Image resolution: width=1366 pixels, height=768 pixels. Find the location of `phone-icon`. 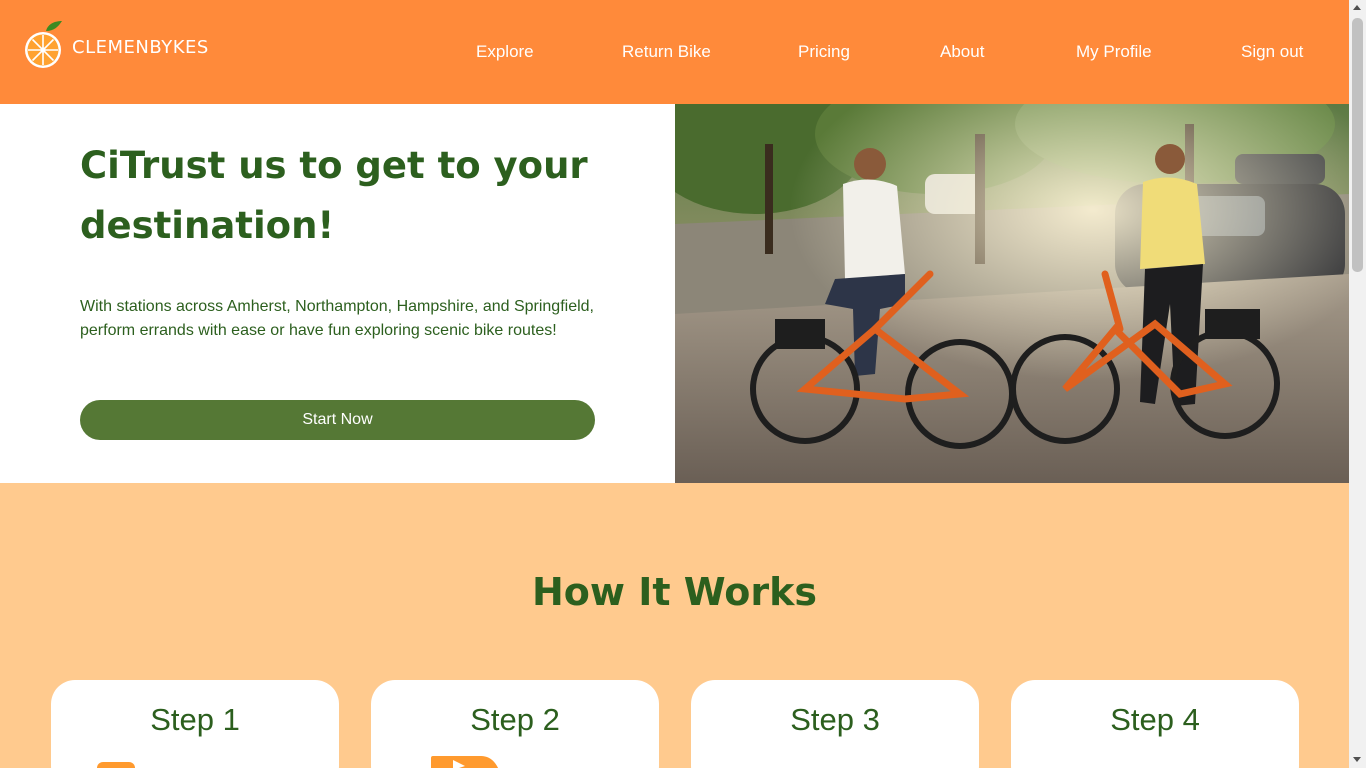

phone-icon is located at coordinates (116, 765).